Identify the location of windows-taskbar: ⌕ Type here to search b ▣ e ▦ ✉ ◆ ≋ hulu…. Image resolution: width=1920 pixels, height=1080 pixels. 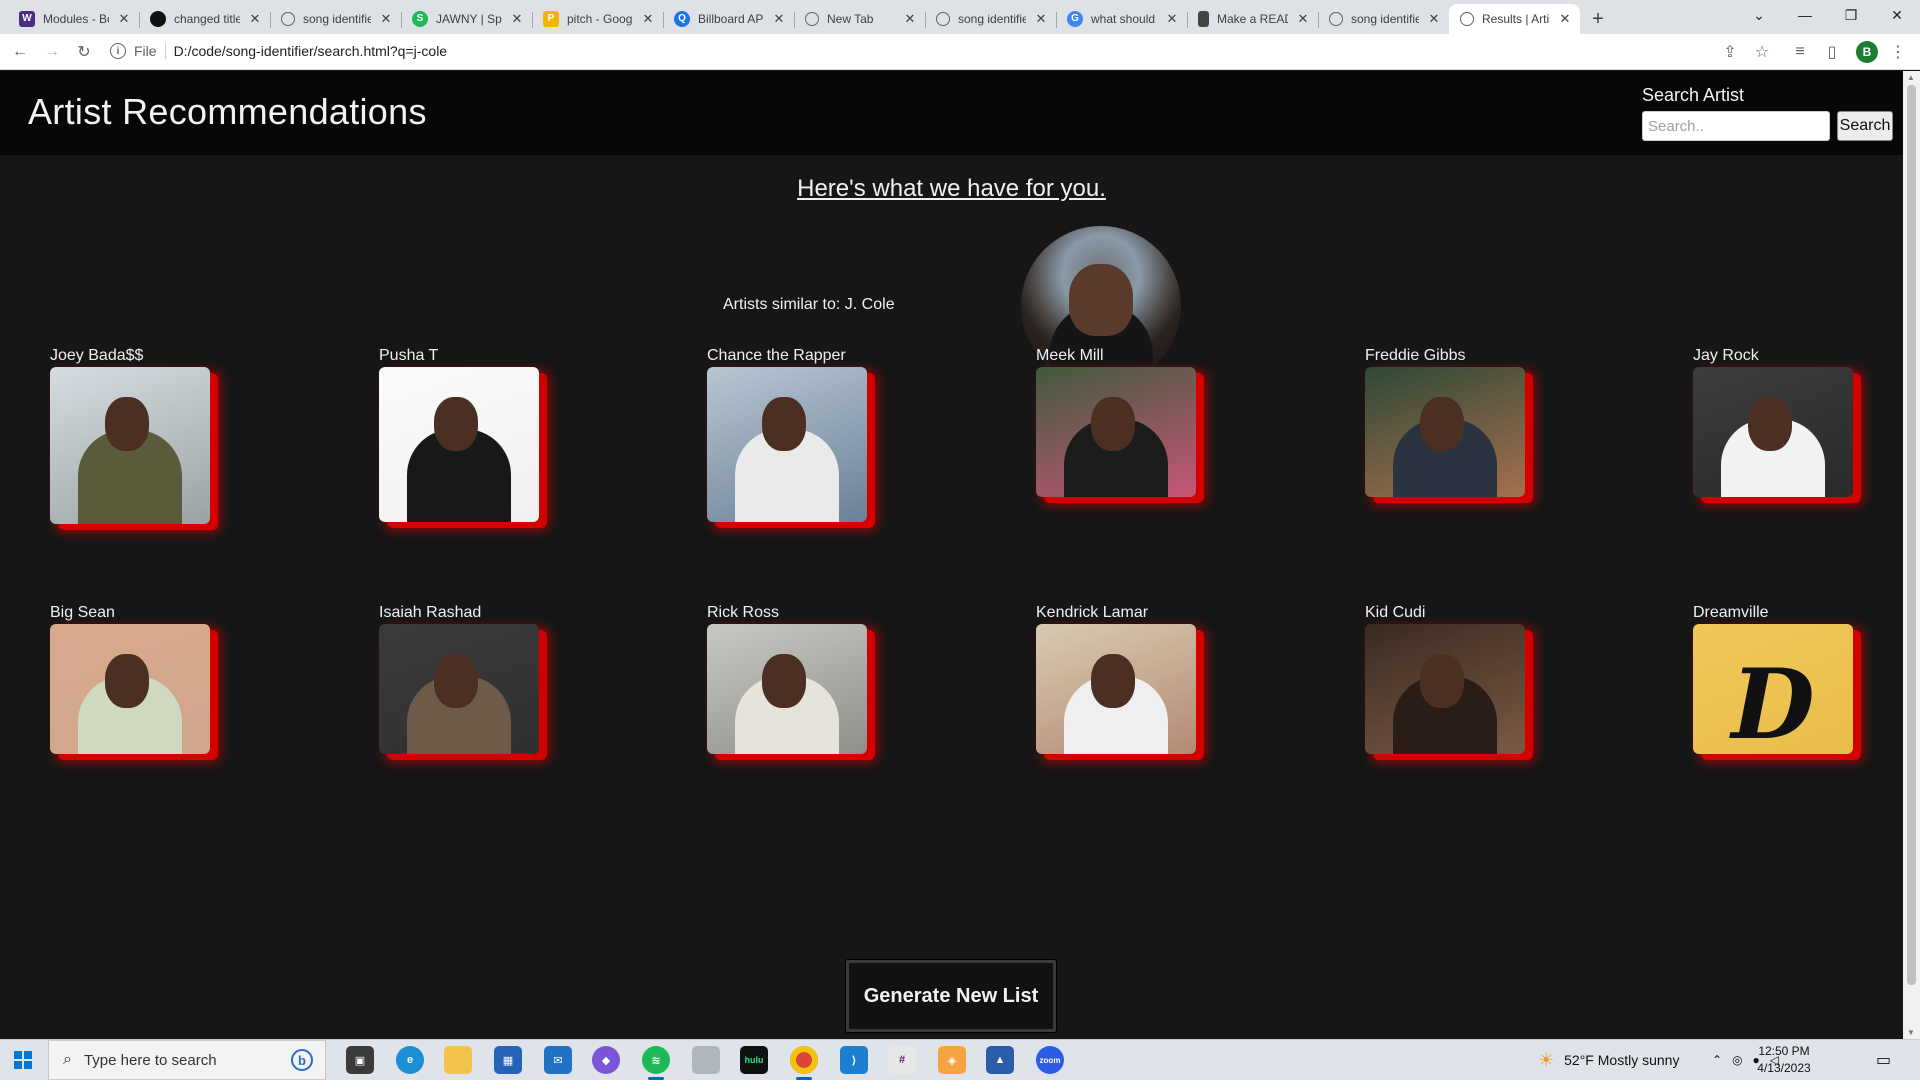
(960, 1059).